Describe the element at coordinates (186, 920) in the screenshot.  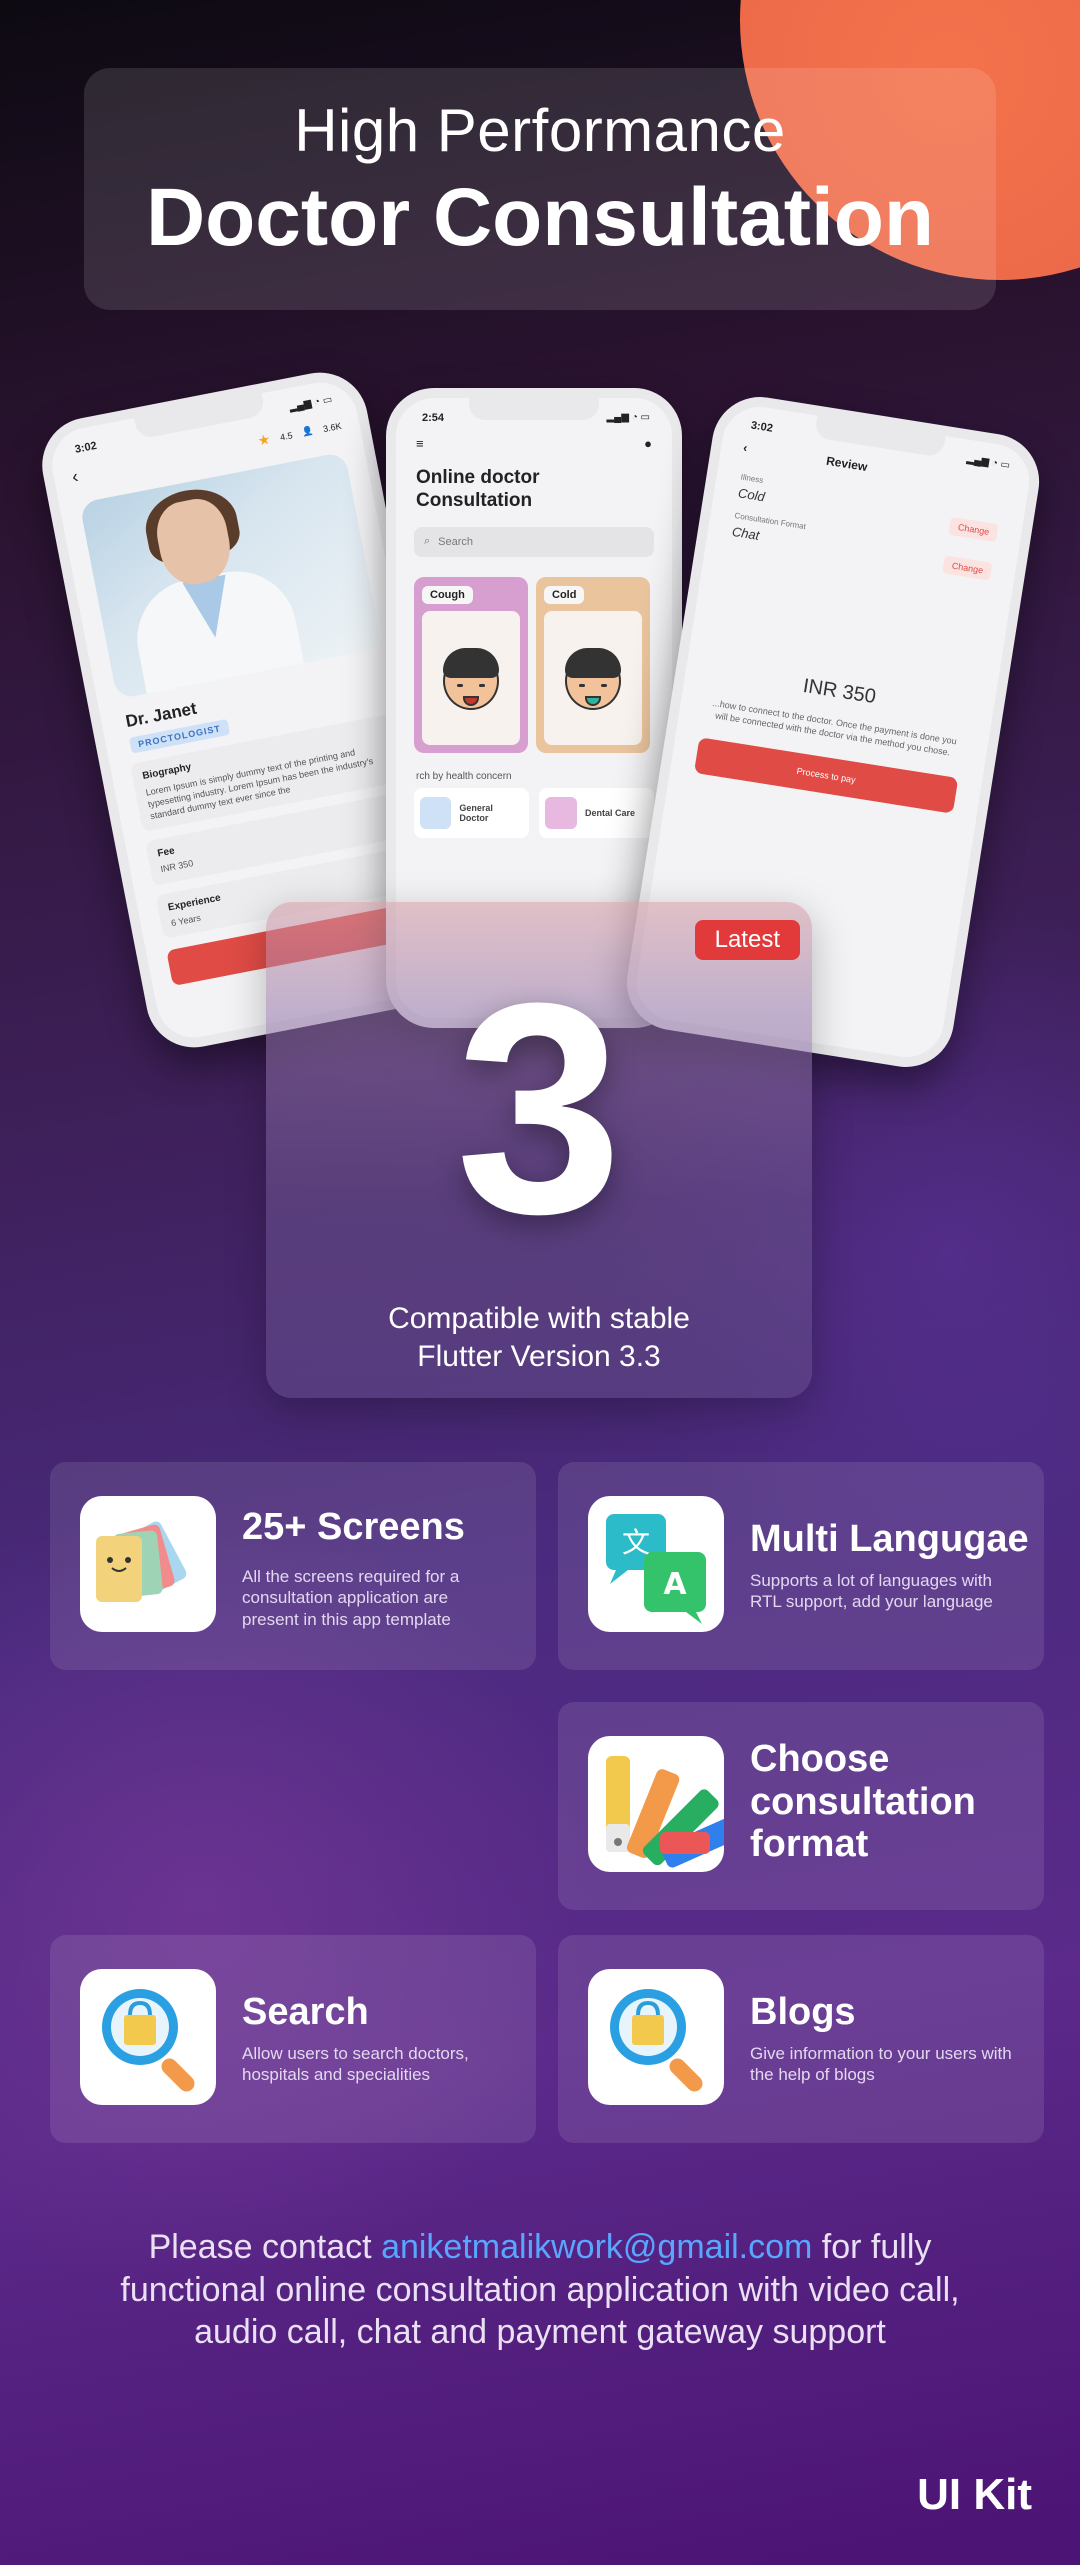
I see `experience-value: 6 Years` at that location.